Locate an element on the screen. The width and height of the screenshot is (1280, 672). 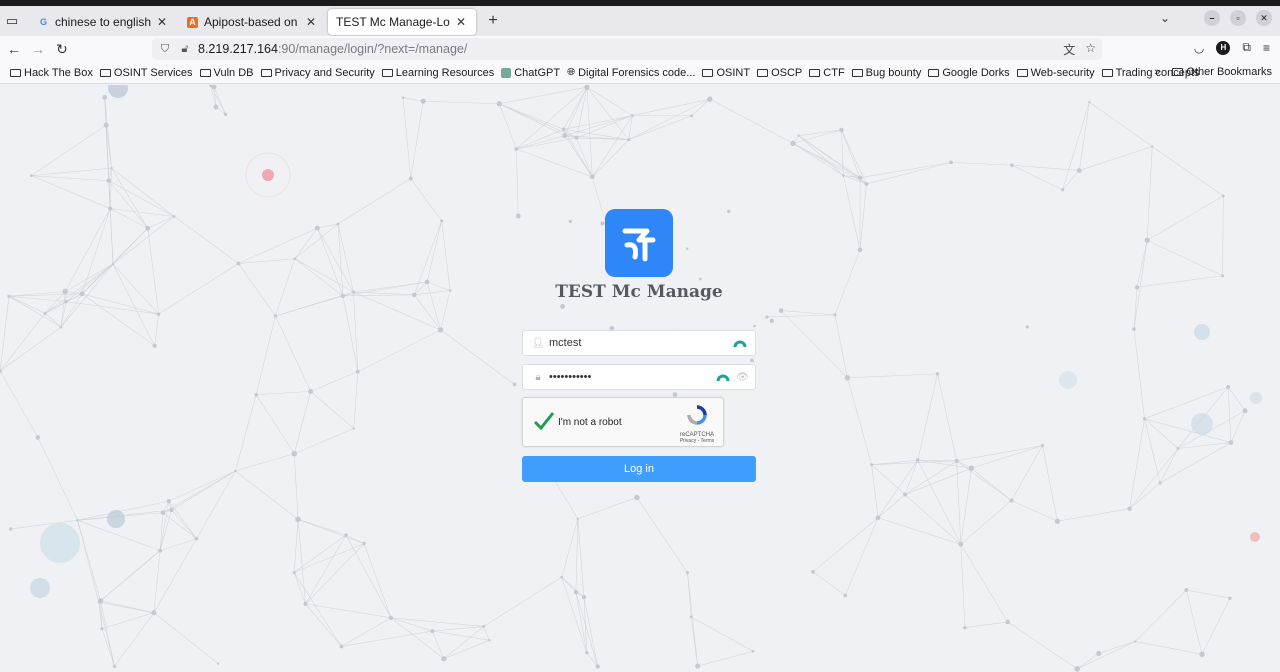
bookmark-label: CTF is located at coordinates (834, 72).